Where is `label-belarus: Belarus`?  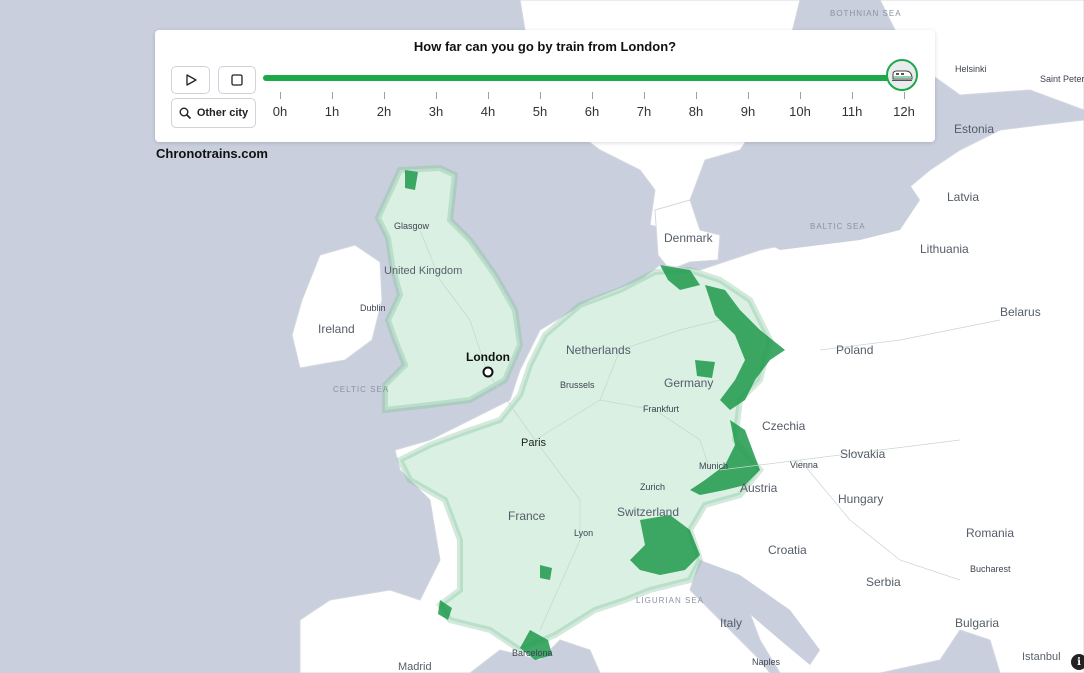
label-belarus: Belarus is located at coordinates (1020, 312).